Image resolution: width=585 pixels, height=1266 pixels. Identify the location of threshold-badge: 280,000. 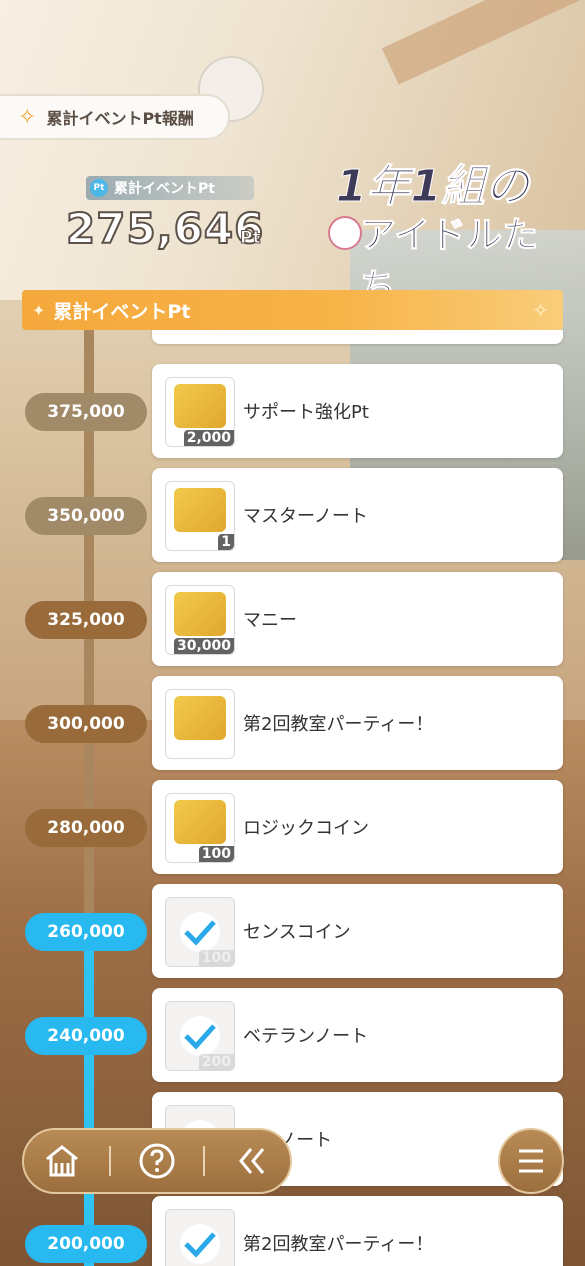
(86, 828).